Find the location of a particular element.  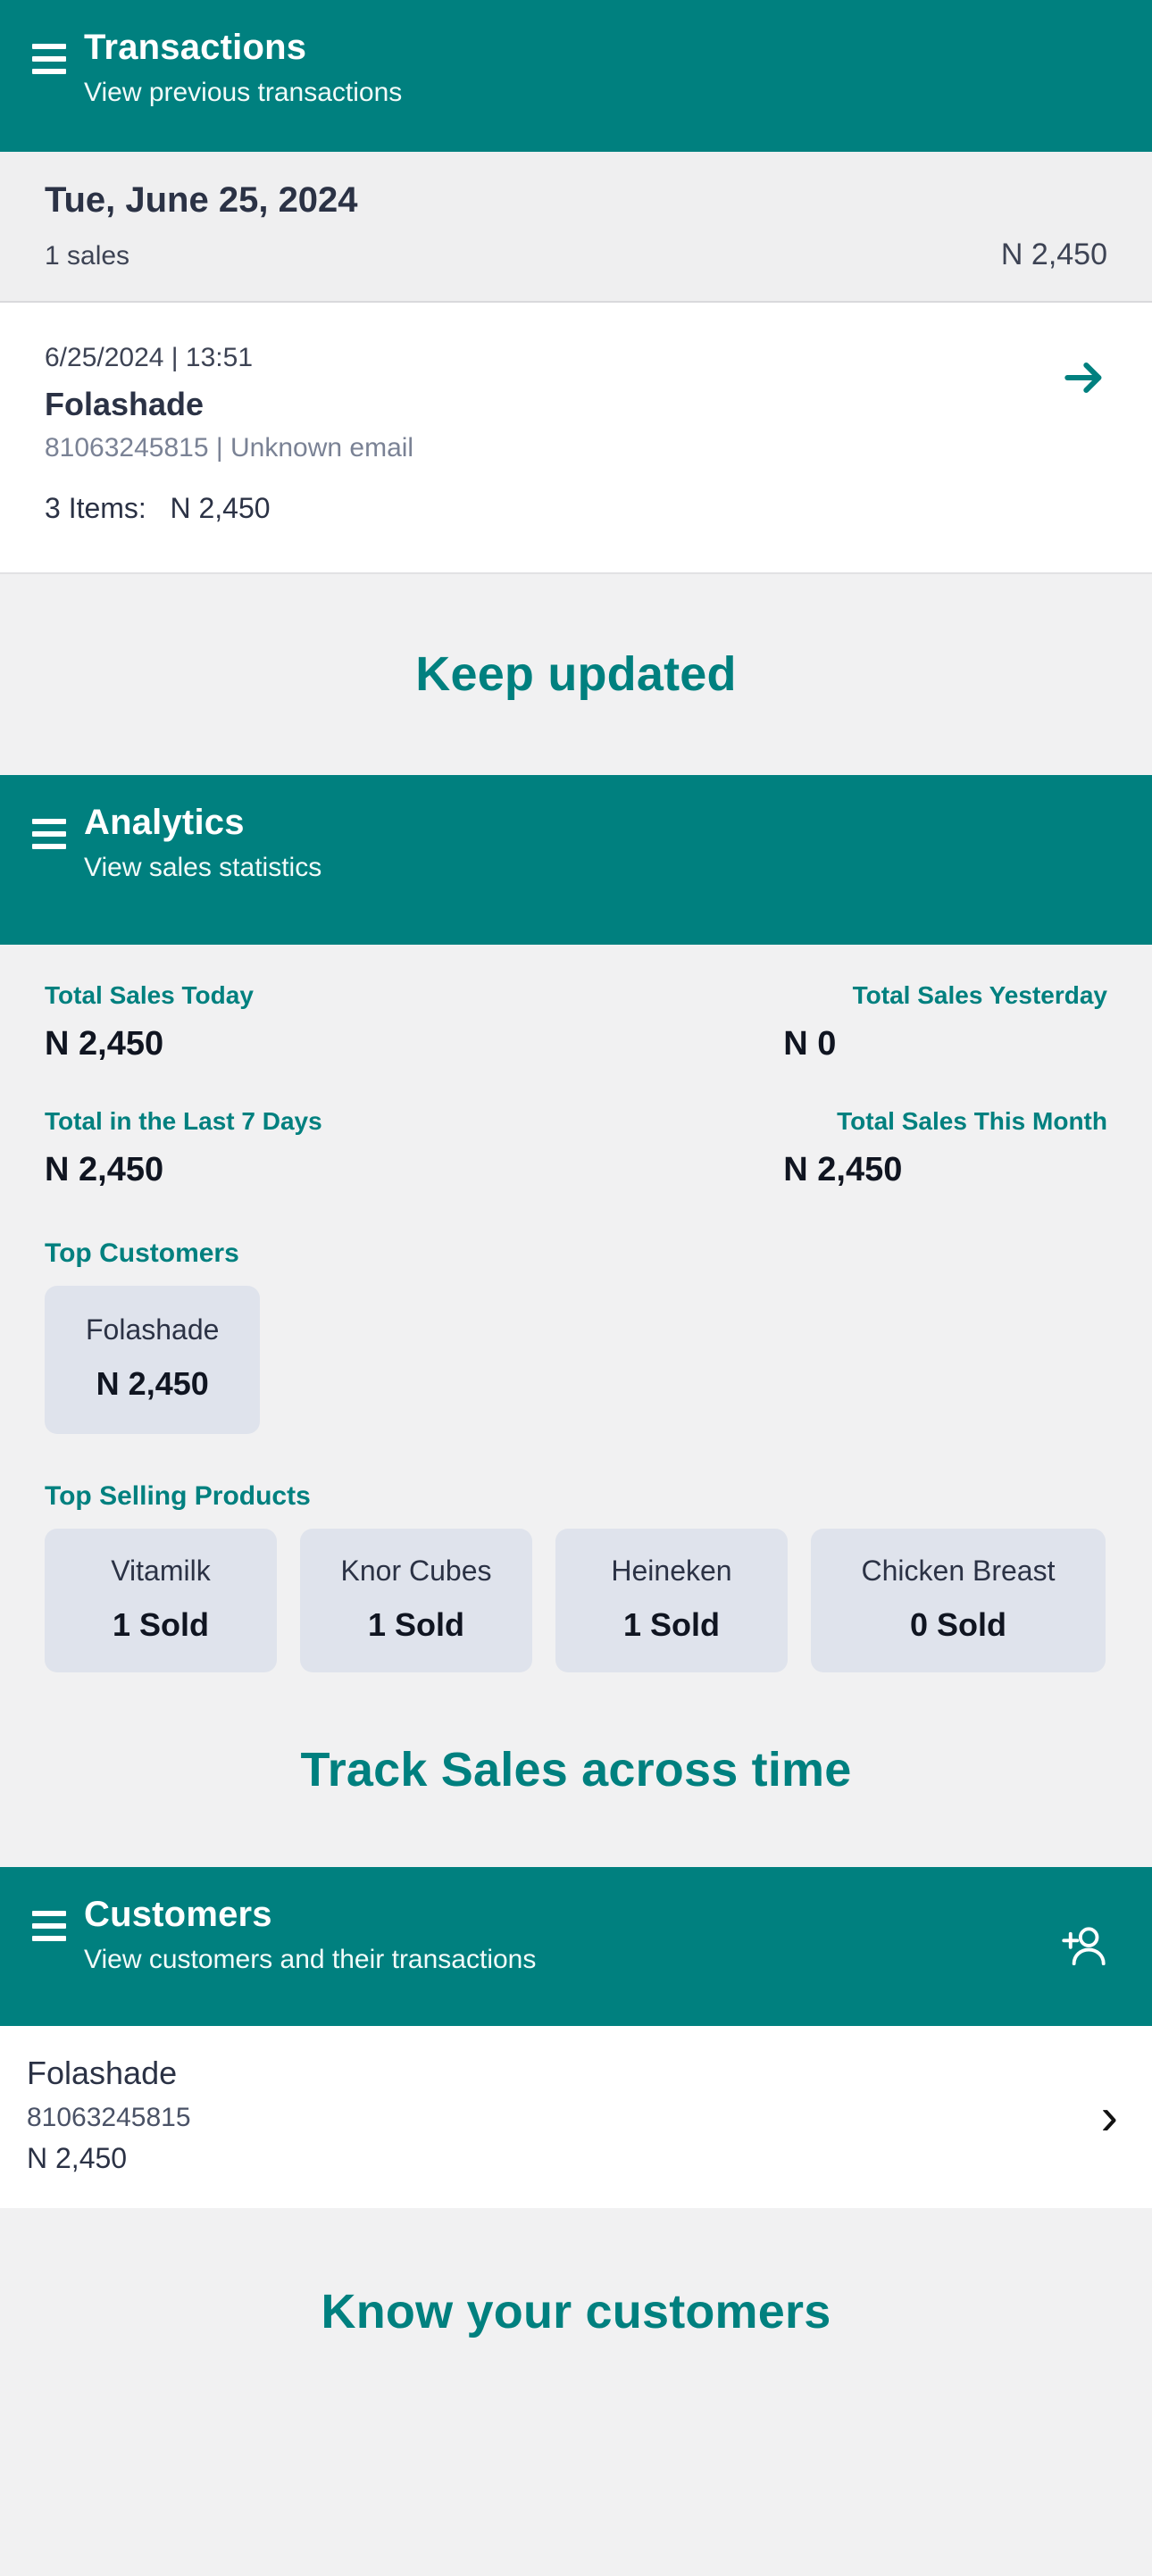

tagline-track-sales: Track Sales across time is located at coordinates (576, 1770).